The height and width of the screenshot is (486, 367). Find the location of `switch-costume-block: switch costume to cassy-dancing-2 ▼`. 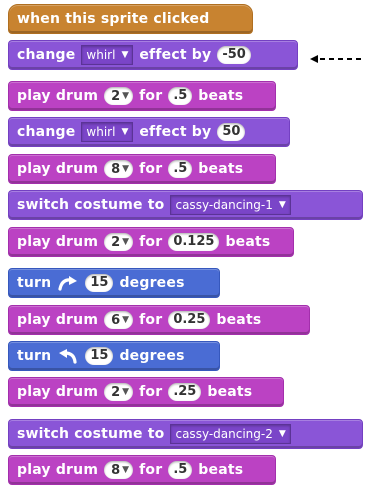

switch-costume-block: switch costume to cassy-dancing-2 ▼ is located at coordinates (185, 434).